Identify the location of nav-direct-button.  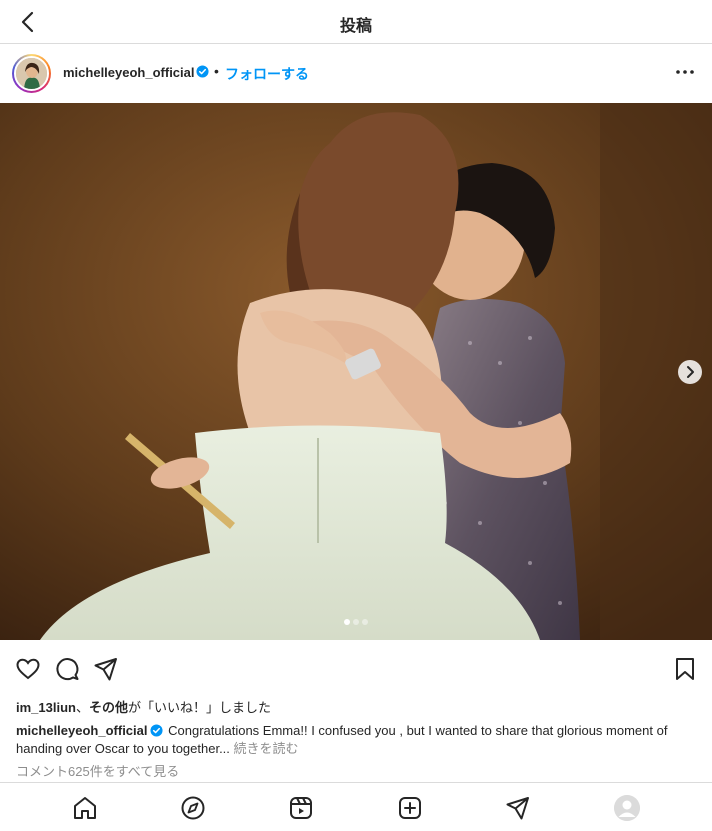
(518, 808).